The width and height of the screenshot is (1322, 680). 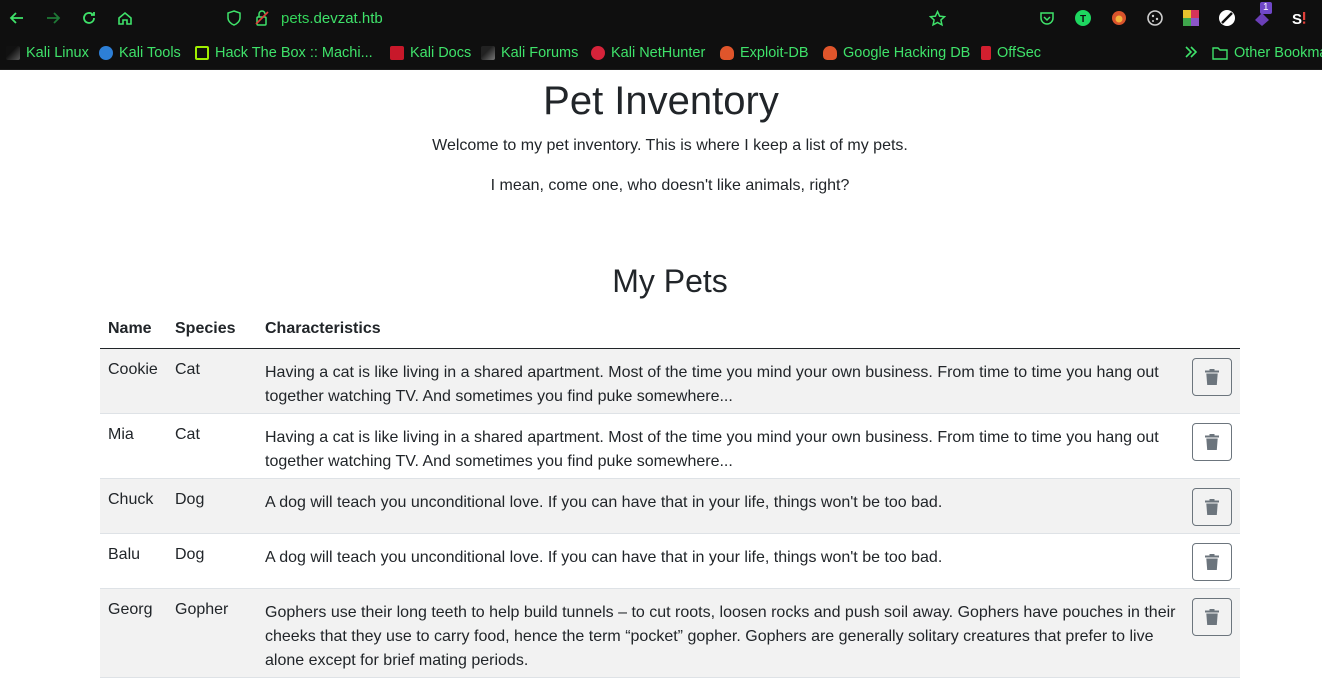 I want to click on page-title: Pet Inventory, so click(x=661, y=101).